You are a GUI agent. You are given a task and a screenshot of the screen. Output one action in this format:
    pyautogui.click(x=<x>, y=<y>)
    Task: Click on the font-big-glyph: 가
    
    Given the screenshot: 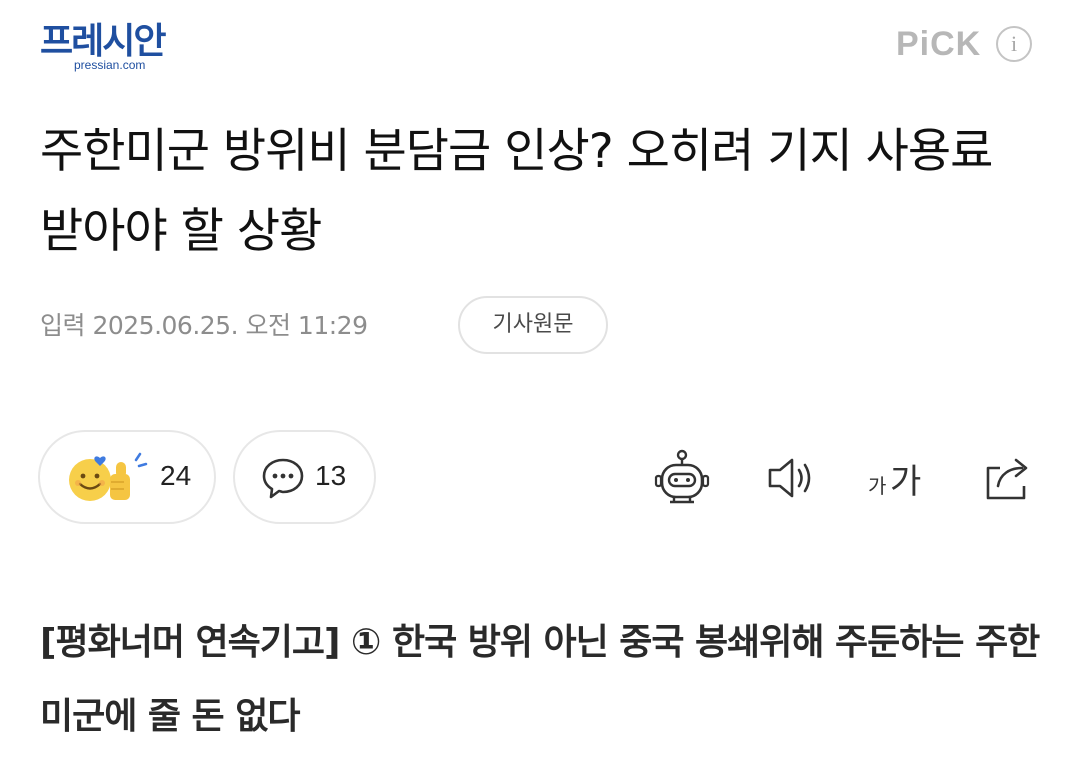 What is the action you would take?
    pyautogui.click(x=906, y=482)
    